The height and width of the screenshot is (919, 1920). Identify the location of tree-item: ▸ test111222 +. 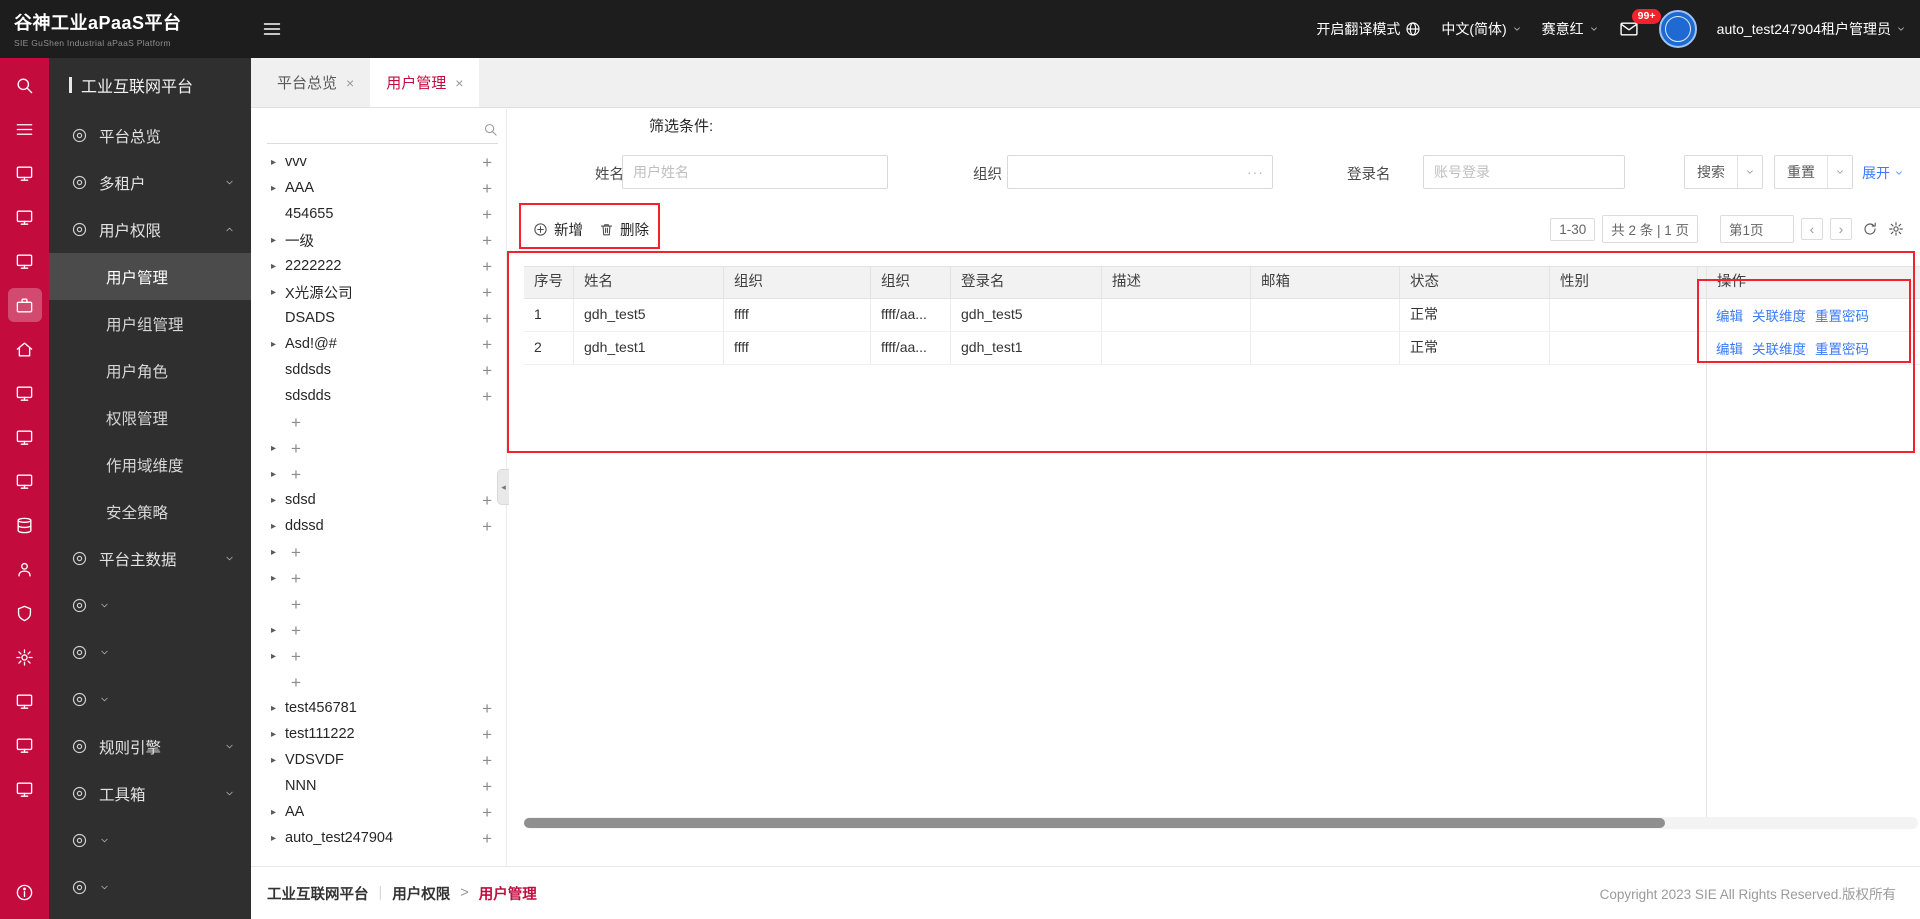
(378, 734).